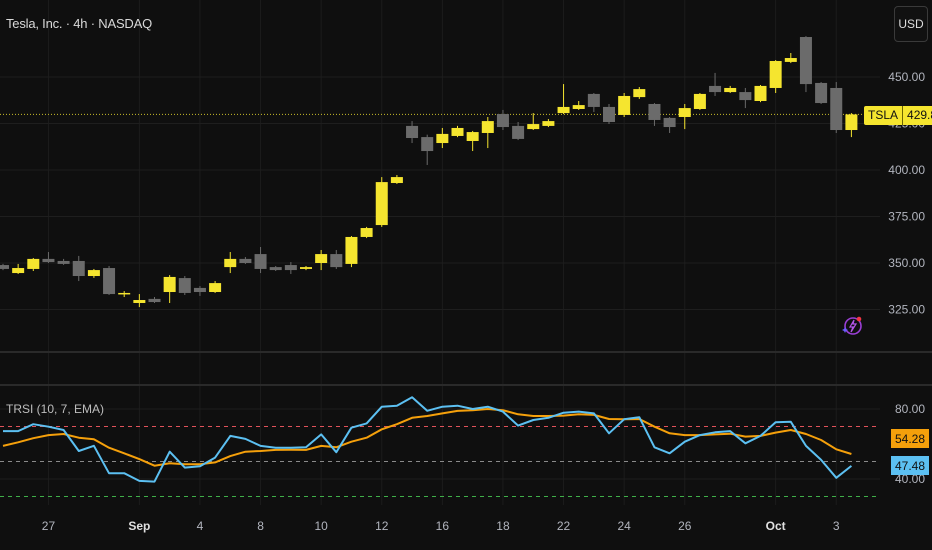 The image size is (932, 550). Describe the element at coordinates (503, 526) in the screenshot. I see `time-axis-label: 18` at that location.